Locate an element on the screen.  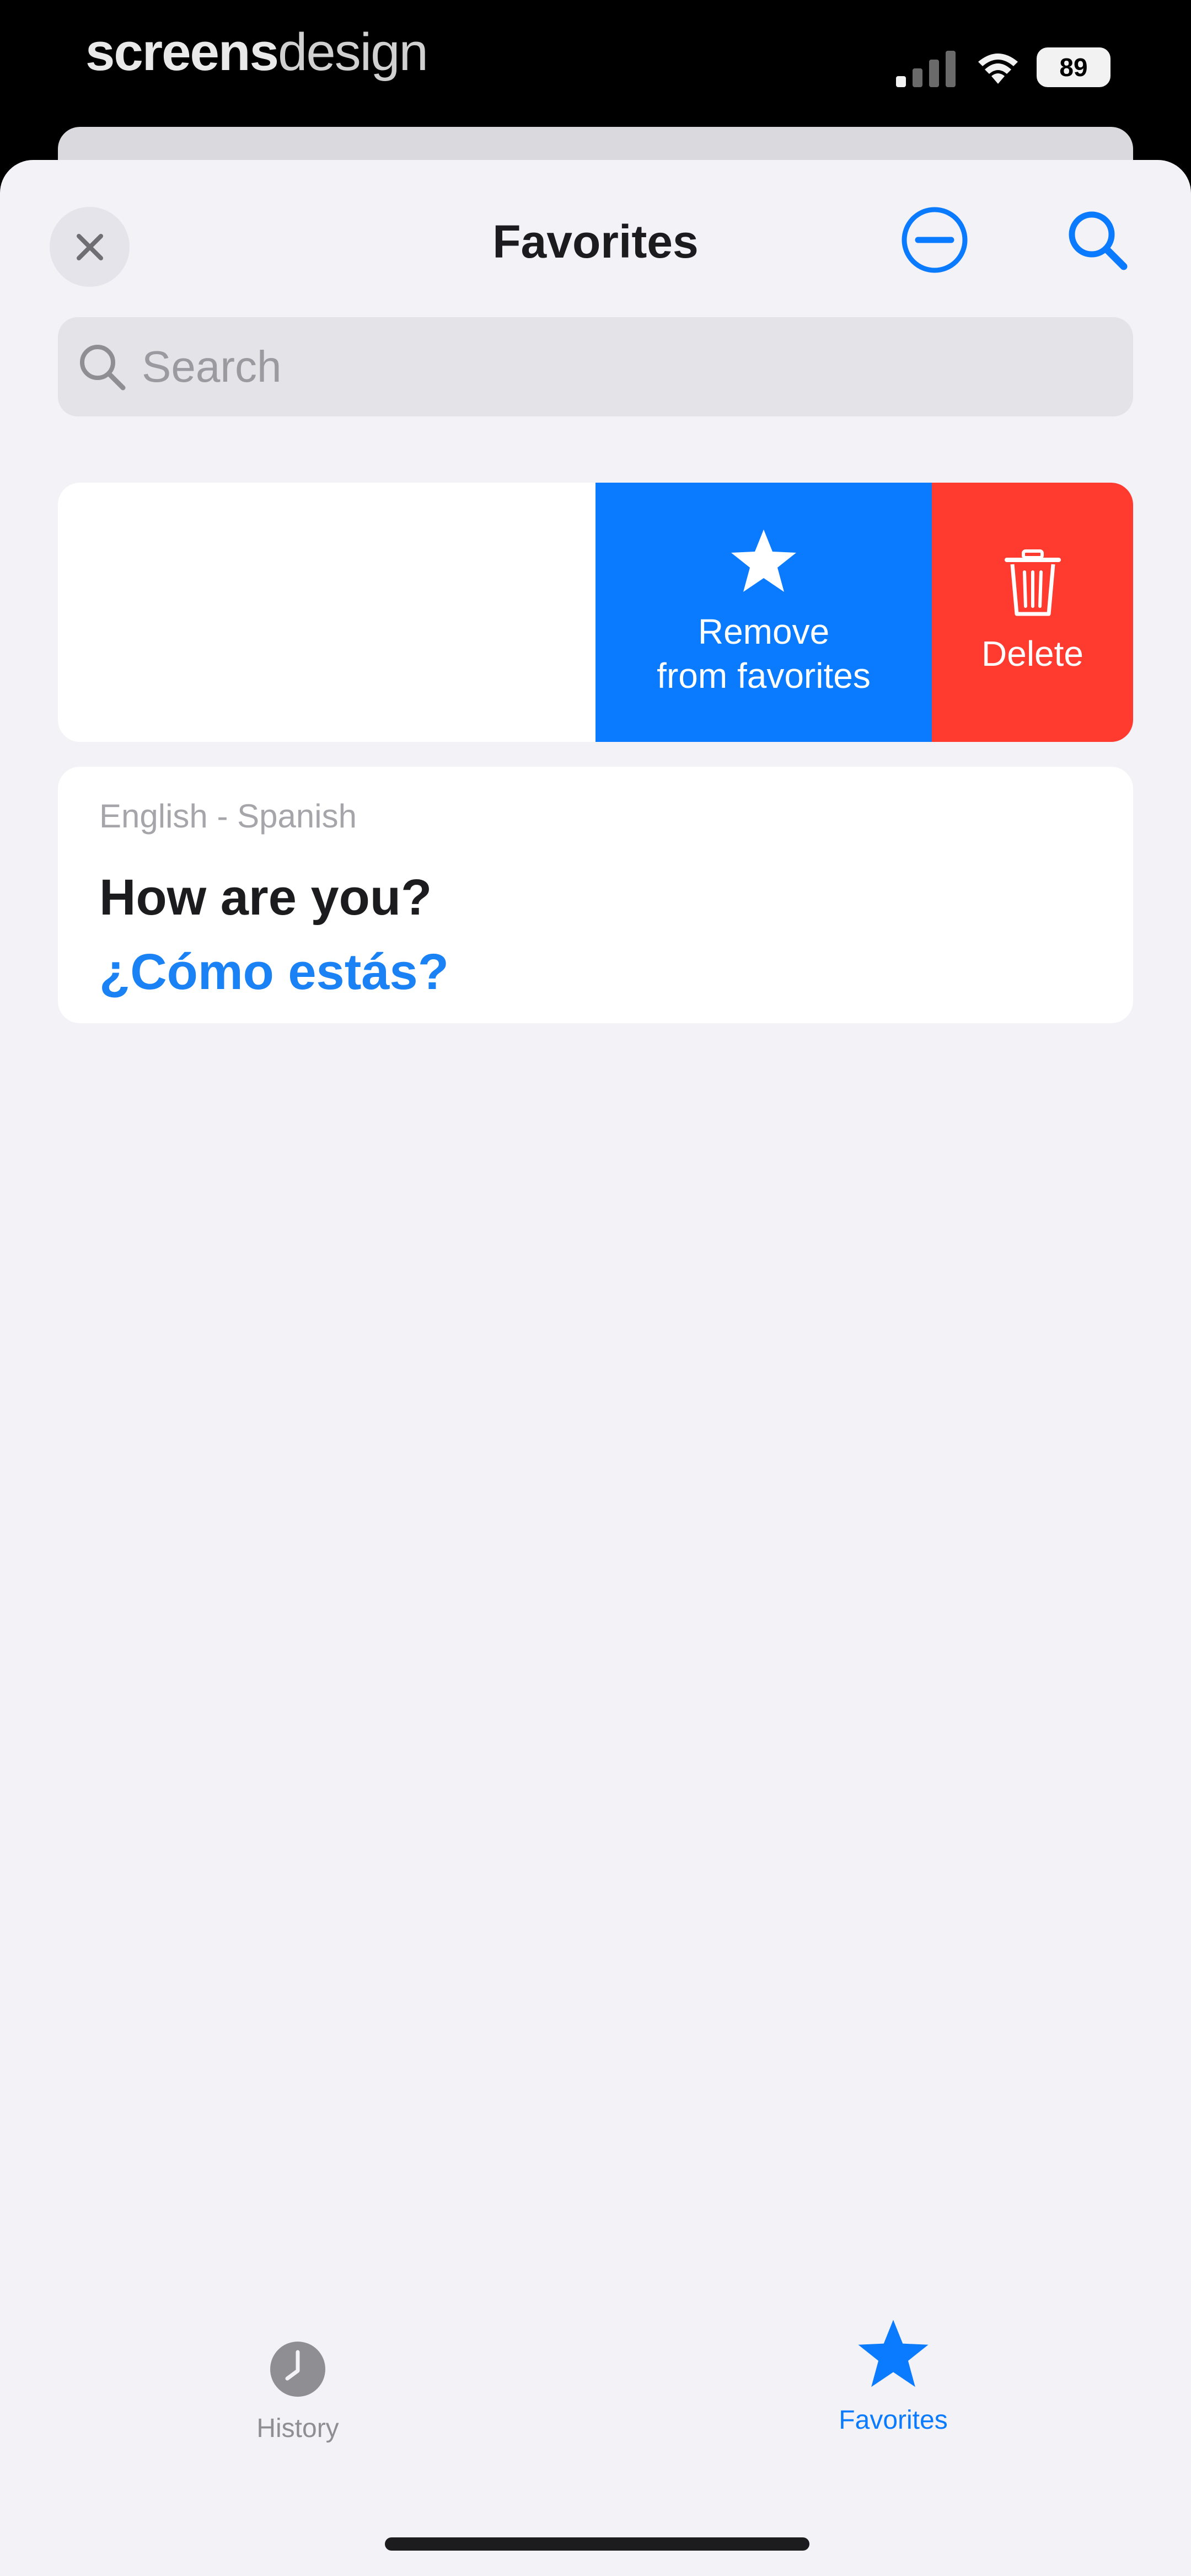
battery-level: 89 is located at coordinates (1073, 67).